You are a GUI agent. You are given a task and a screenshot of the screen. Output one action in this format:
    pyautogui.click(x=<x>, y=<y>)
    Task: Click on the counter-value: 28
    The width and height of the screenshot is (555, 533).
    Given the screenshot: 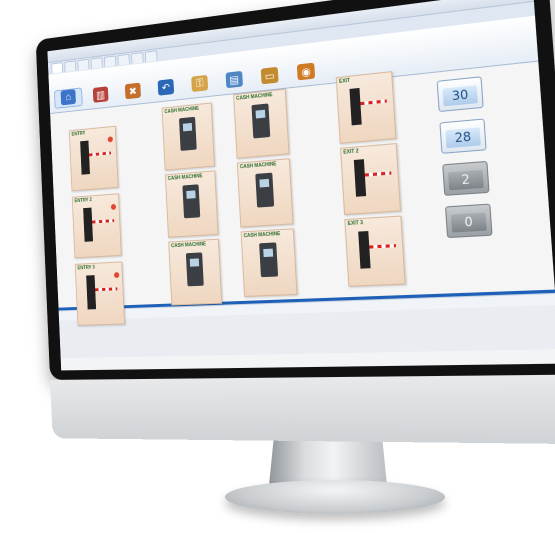 What is the action you would take?
    pyautogui.click(x=463, y=138)
    